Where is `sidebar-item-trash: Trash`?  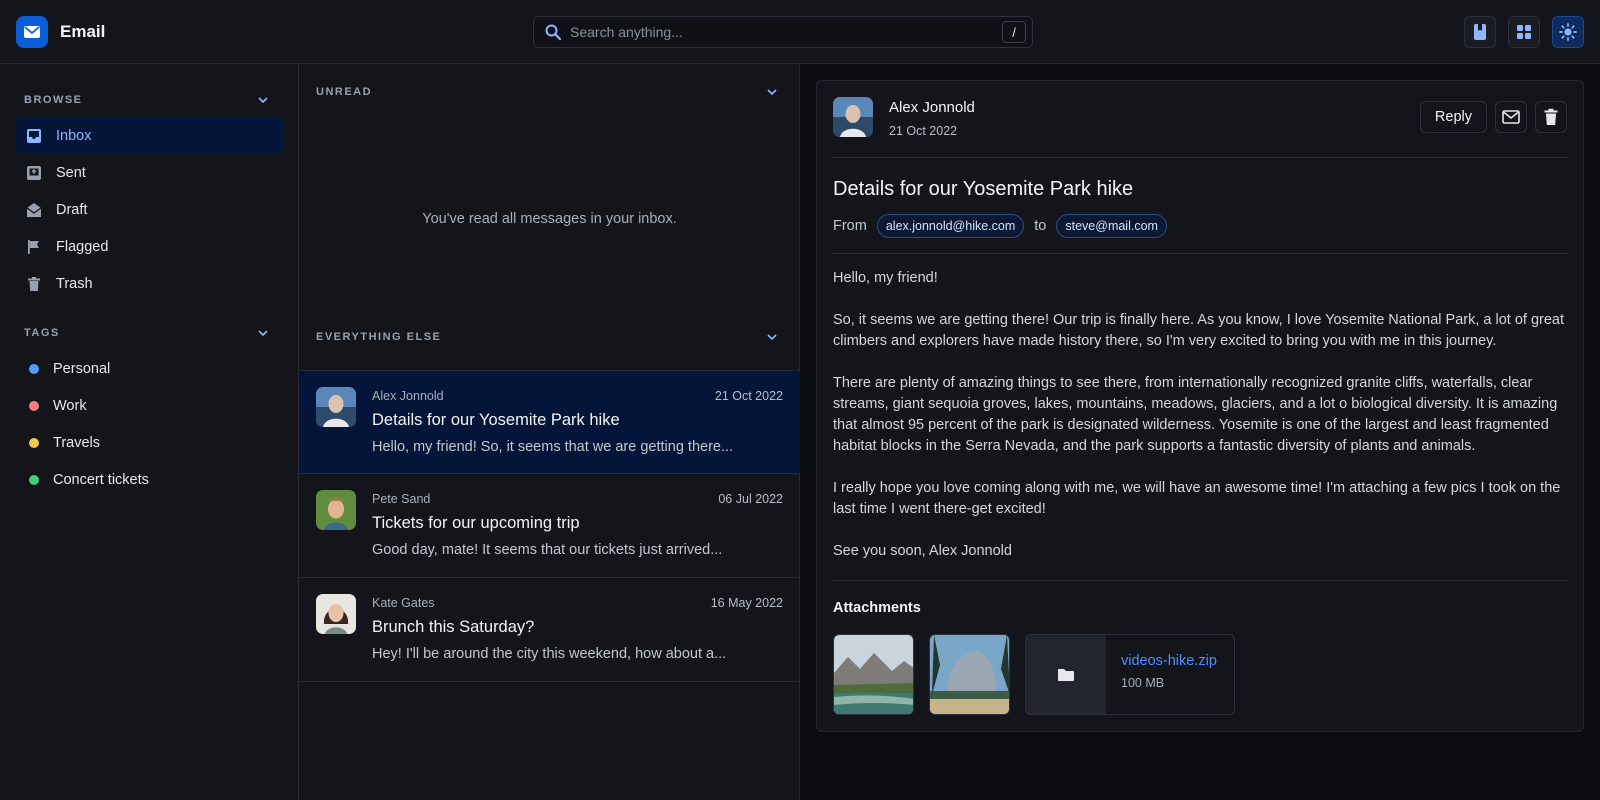 sidebar-item-trash: Trash is located at coordinates (149, 283).